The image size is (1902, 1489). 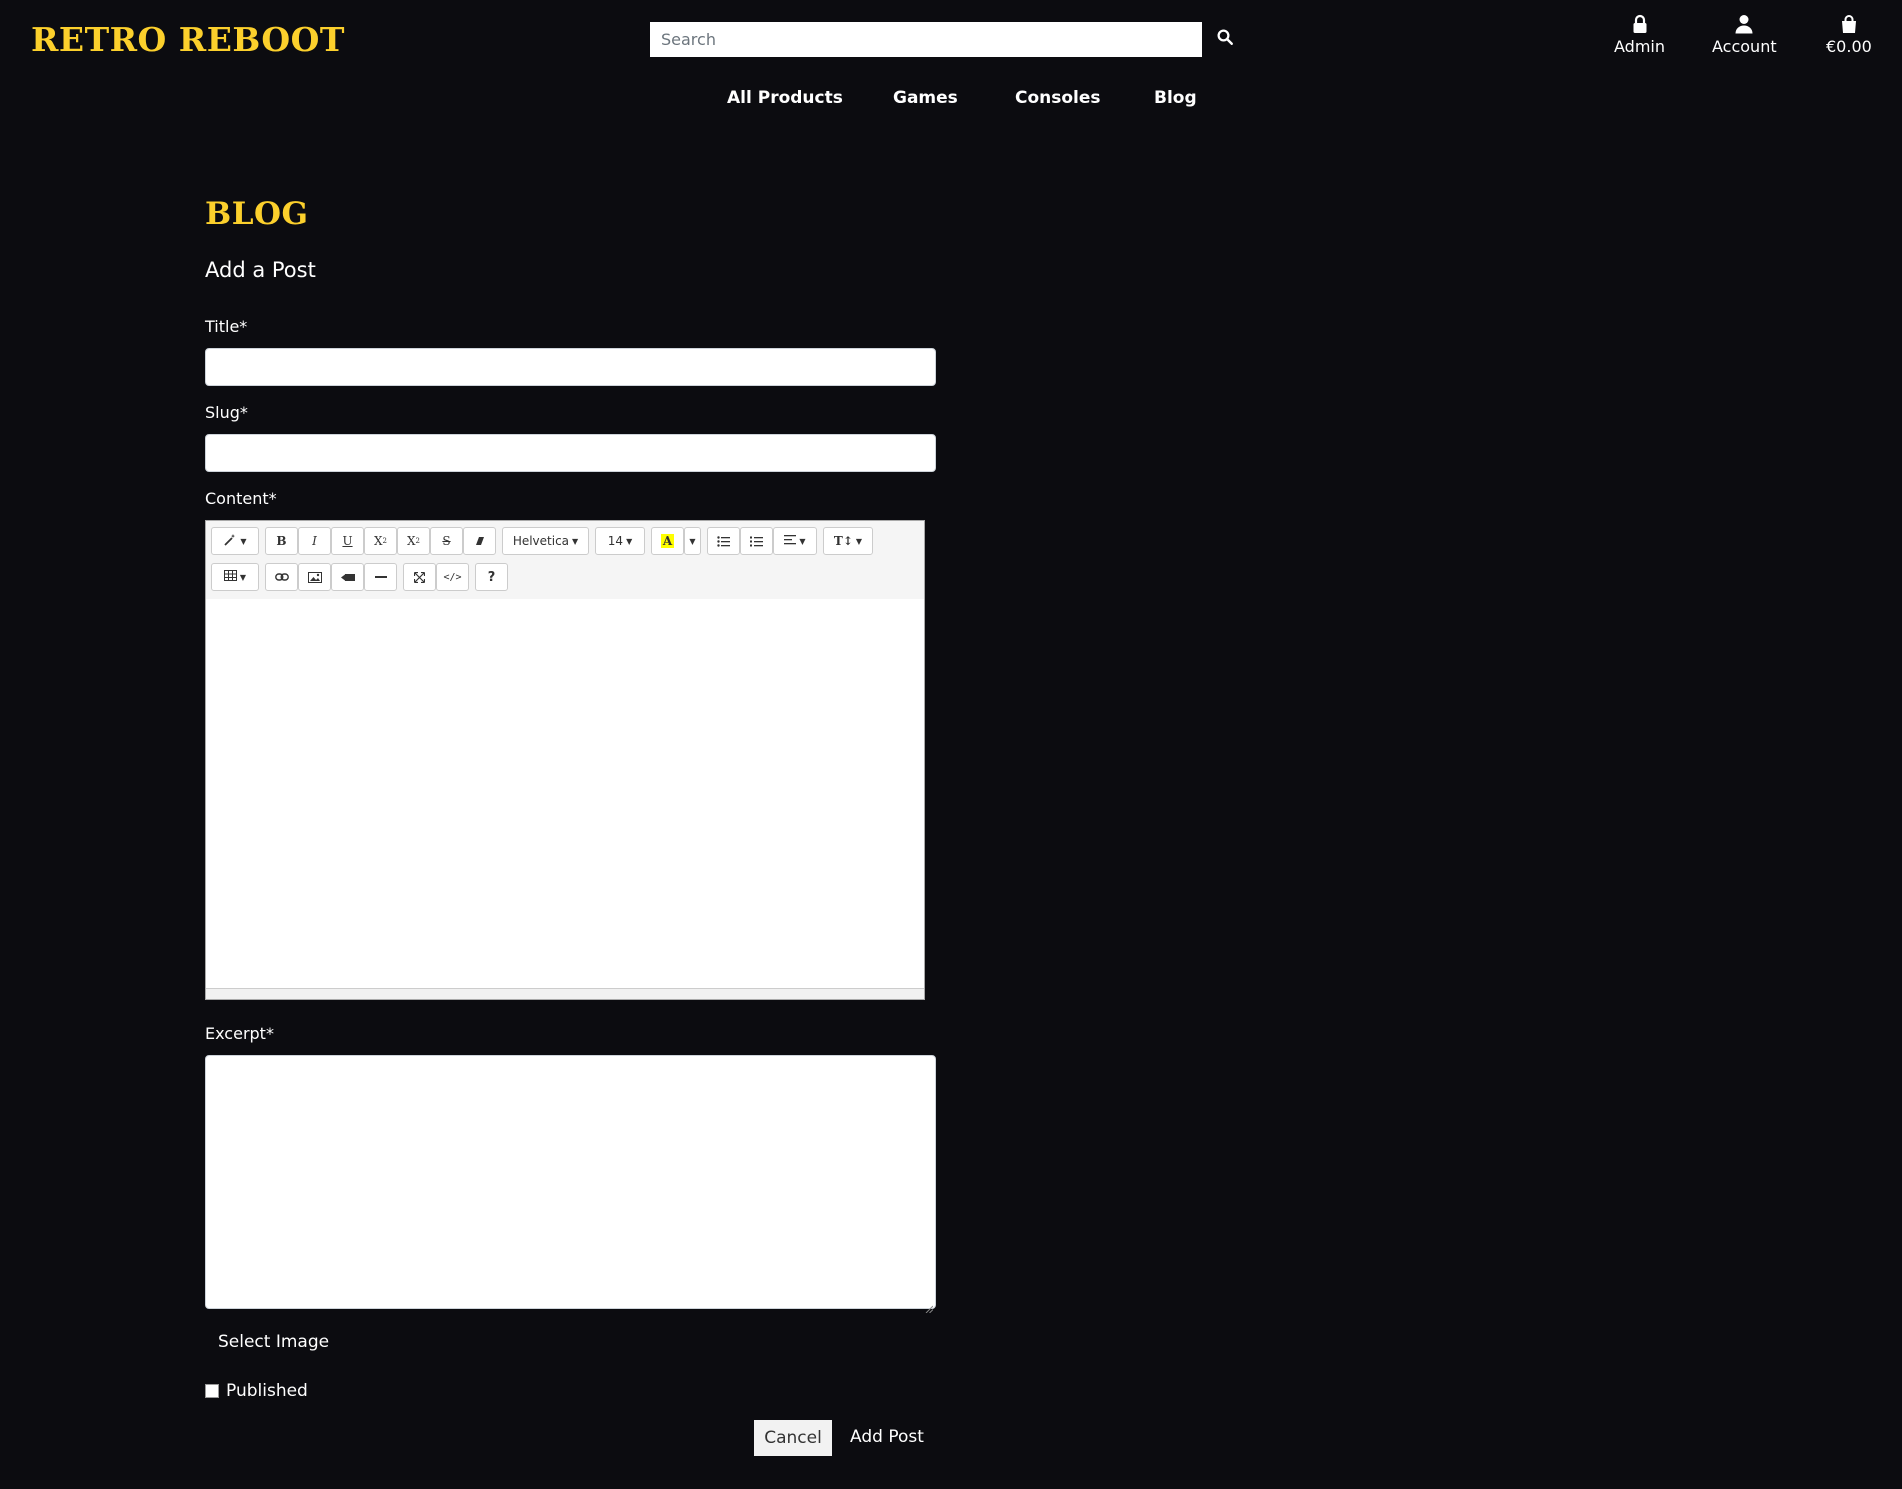 What do you see at coordinates (570, 367) in the screenshot?
I see `title-input` at bounding box center [570, 367].